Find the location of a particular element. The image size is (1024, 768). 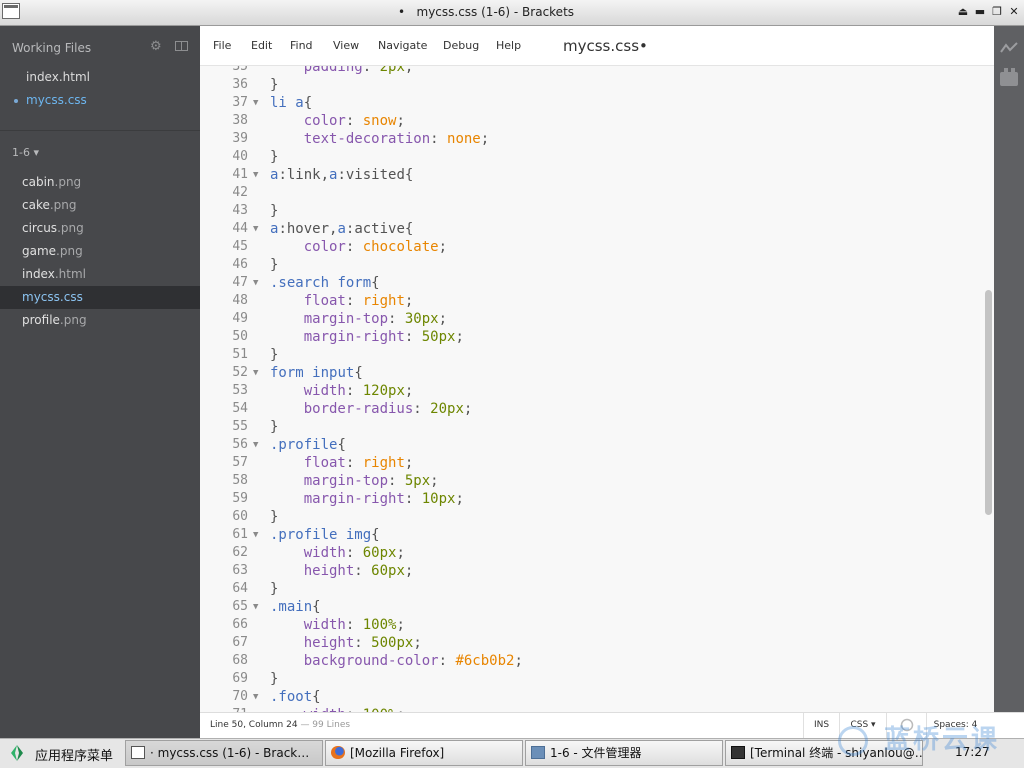

code-line: 66 width: 100%; is located at coordinates (590, 625).